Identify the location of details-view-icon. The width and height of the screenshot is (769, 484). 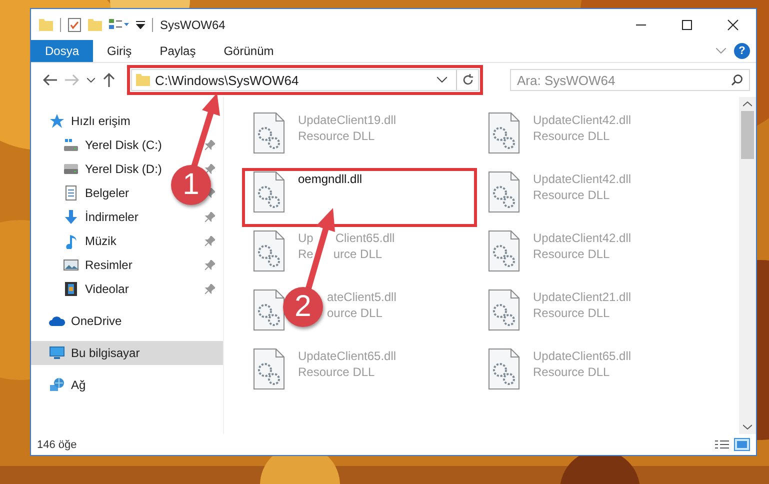
(722, 444).